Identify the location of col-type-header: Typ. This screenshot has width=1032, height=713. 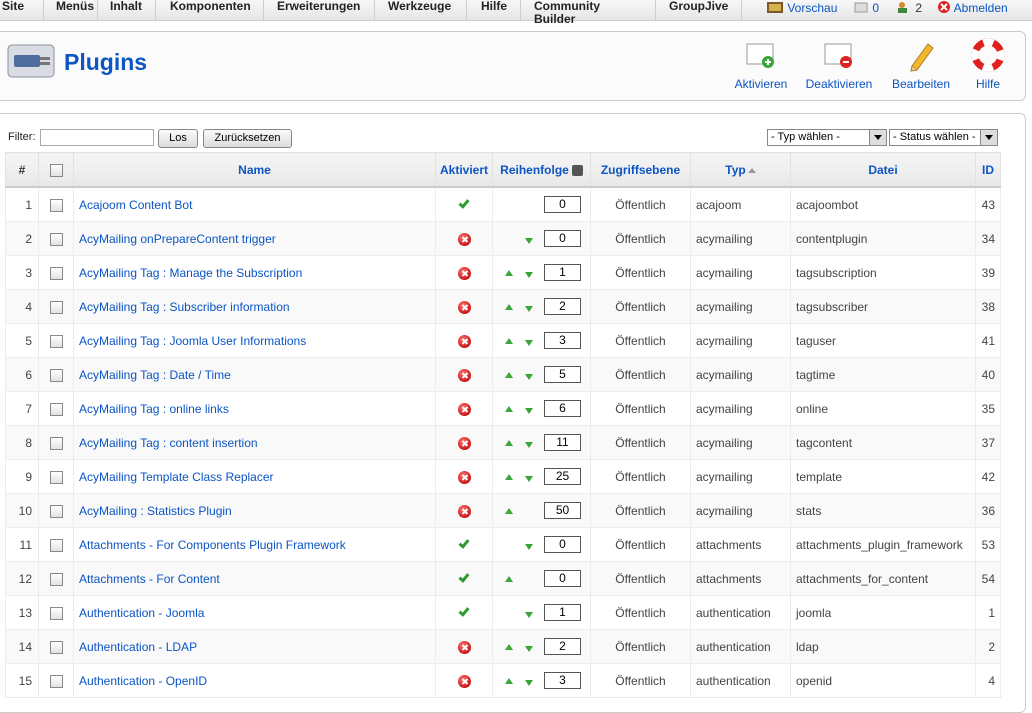
(740, 170).